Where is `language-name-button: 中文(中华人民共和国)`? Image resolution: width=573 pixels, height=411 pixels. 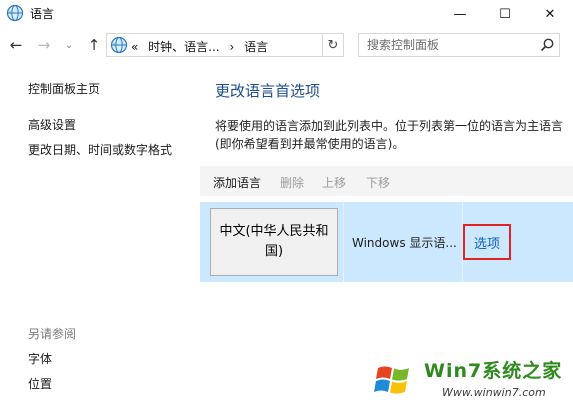 language-name-button: 中文(中华人民共和国) is located at coordinates (274, 242).